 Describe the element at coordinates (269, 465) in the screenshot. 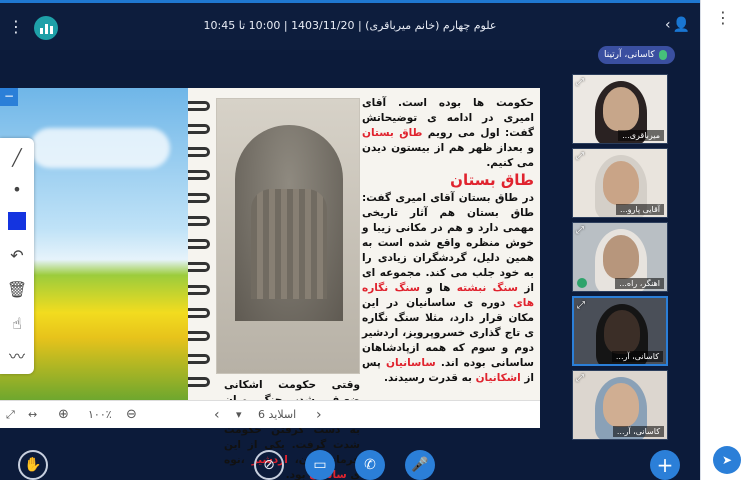

I see `screen-share-off-icon: ⊘` at that location.